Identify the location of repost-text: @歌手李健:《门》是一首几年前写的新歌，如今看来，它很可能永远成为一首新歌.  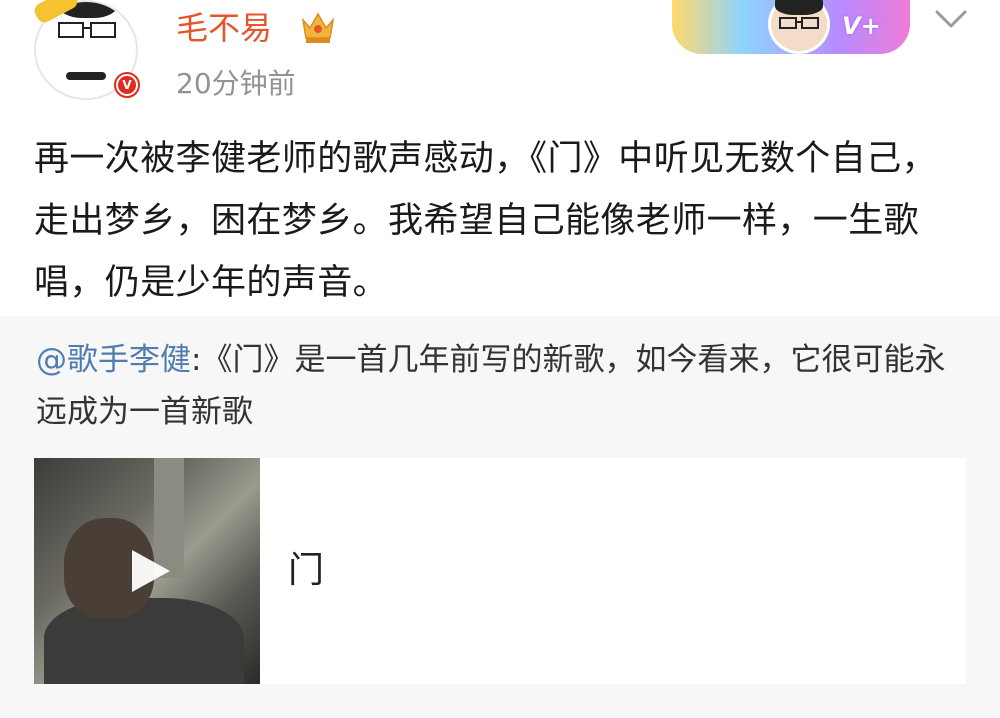
(501, 386).